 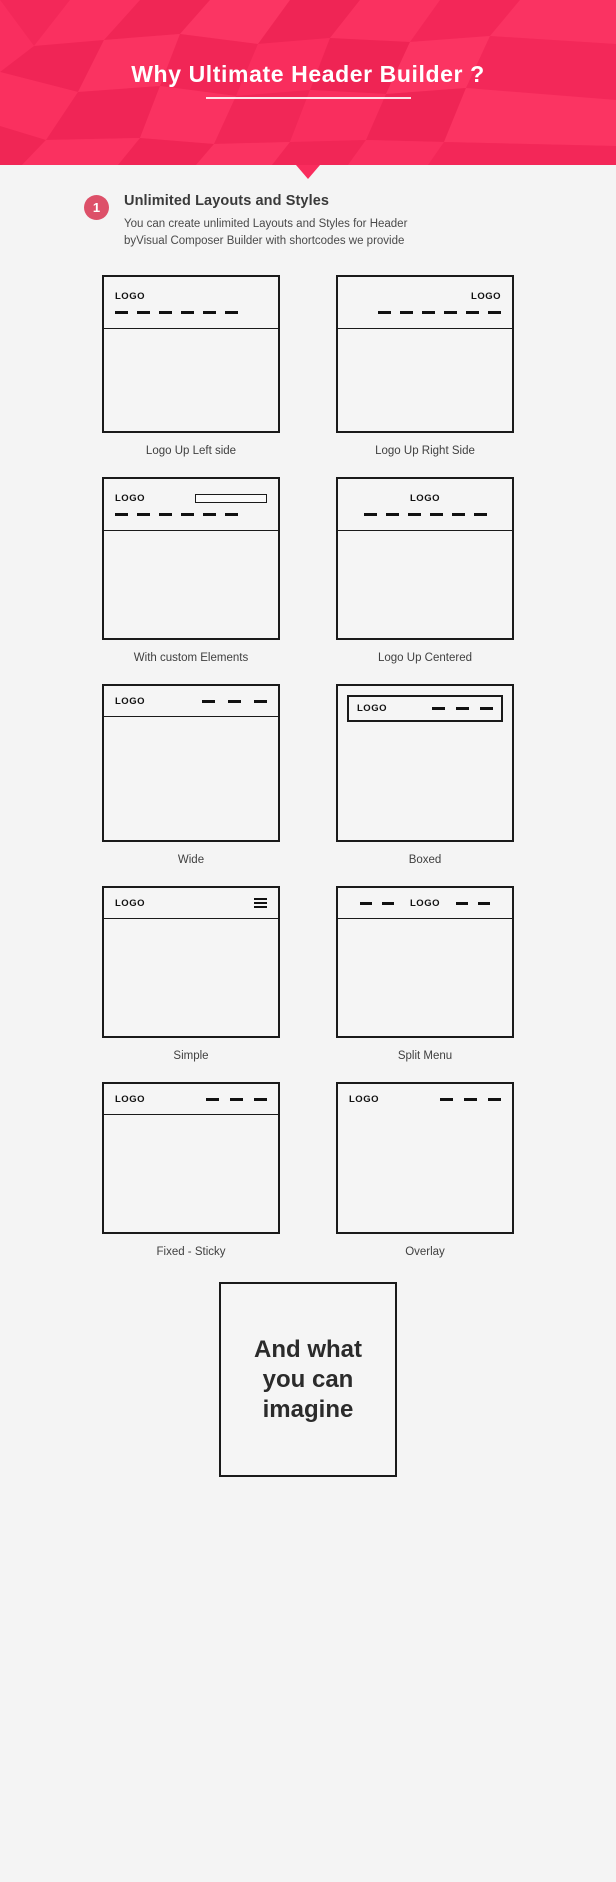 I want to click on header-mockup-fixed-sticky: LOGO, so click(x=191, y=1158).